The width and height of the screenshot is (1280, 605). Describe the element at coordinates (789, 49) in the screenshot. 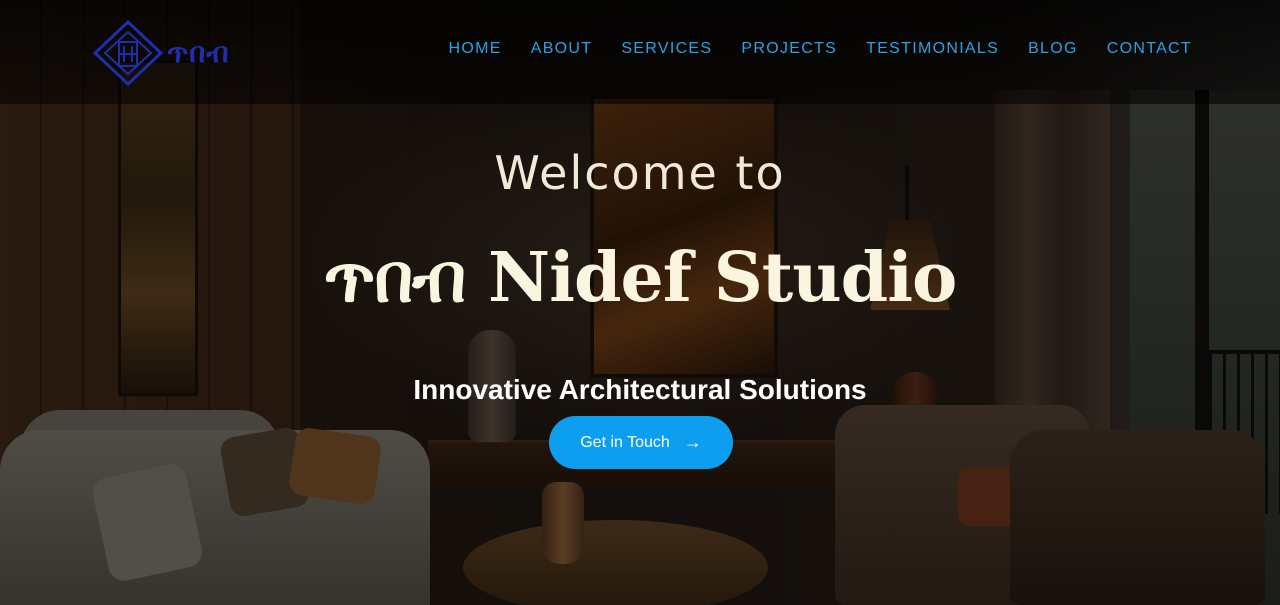

I see `nav-item-projects: PROJECTS` at that location.